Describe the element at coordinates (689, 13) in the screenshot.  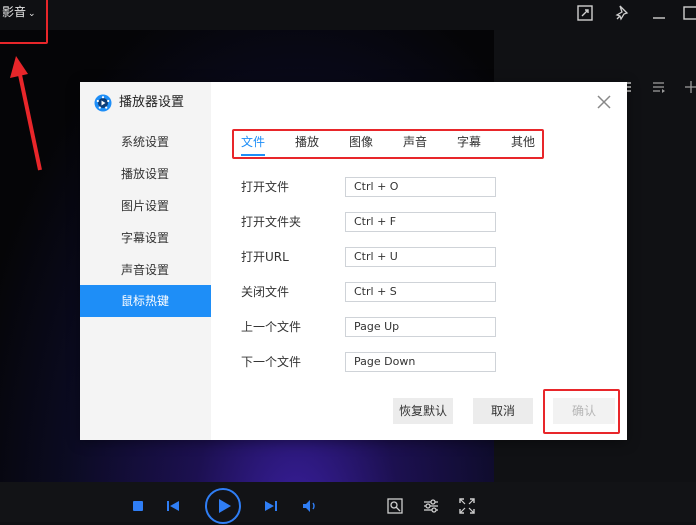
I see `maximize-icon` at that location.